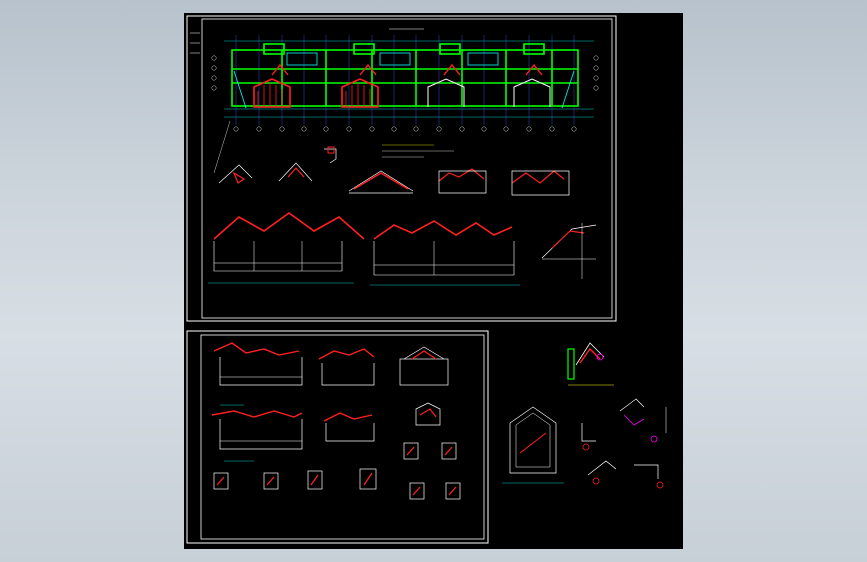  What do you see at coordinates (391, 158) in the screenshot?
I see `roof-details-row` at bounding box center [391, 158].